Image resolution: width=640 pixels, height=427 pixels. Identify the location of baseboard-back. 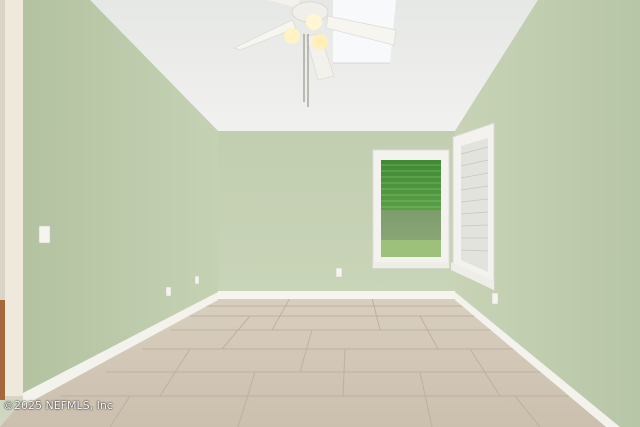
(336, 295).